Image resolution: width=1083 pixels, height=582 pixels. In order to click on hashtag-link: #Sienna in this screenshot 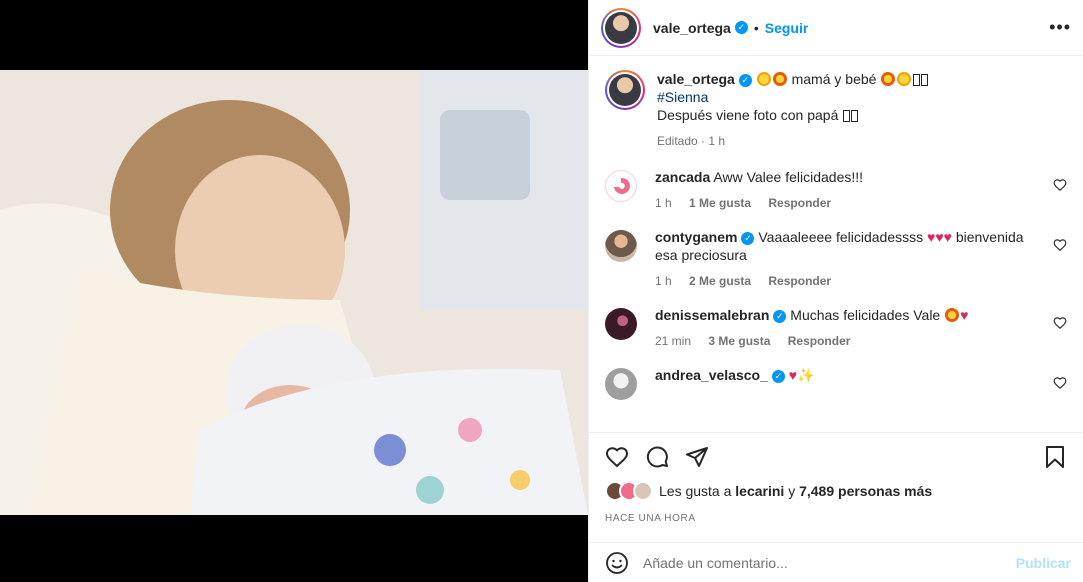, I will do `click(857, 97)`.